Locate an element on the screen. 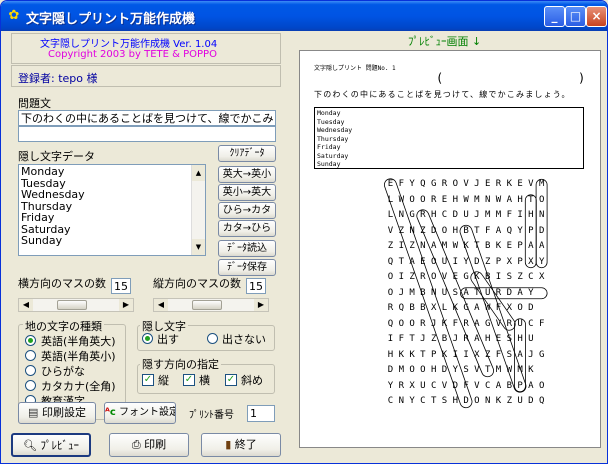  print-setup-button: ▤ 印刷設定 is located at coordinates (57, 413).